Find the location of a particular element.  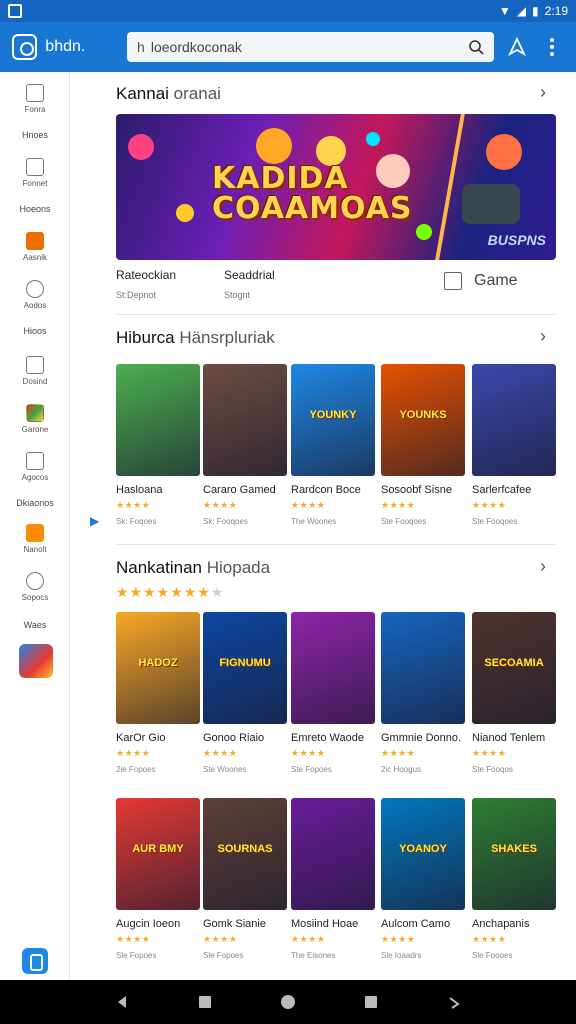

game-subtitle: Ste Fooqoes is located at coordinates (404, 521).